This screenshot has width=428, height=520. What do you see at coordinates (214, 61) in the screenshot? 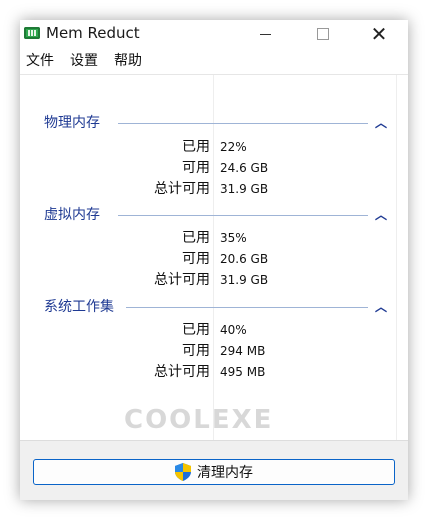
I see `menu-bar: 文件 设置 帮助` at bounding box center [214, 61].